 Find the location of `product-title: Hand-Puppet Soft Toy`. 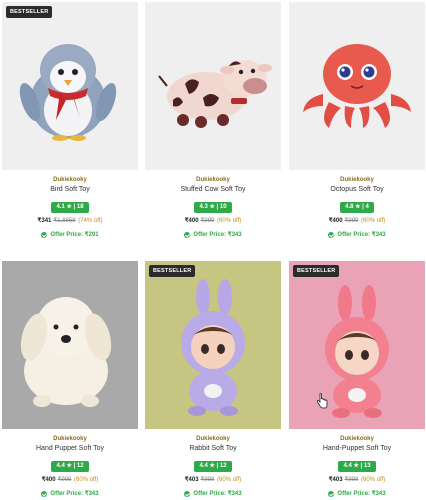

product-title: Hand-Puppet Soft Toy is located at coordinates (357, 449).